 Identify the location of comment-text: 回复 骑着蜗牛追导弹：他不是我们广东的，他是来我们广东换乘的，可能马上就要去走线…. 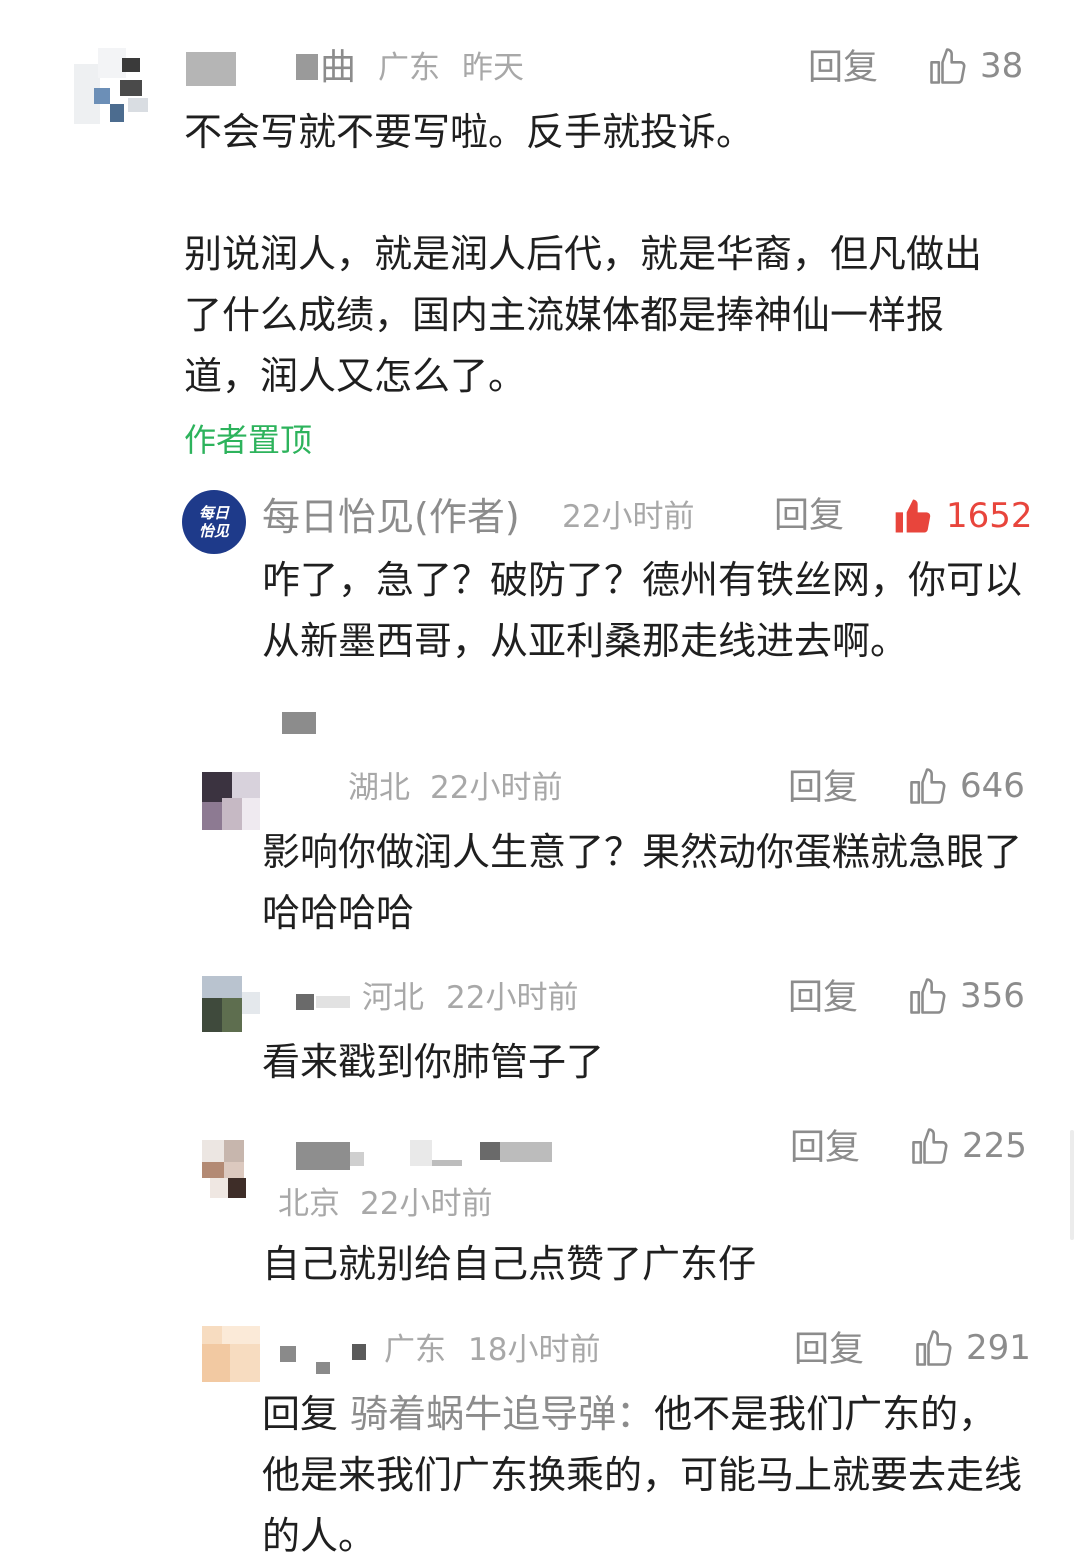
(647, 1475).